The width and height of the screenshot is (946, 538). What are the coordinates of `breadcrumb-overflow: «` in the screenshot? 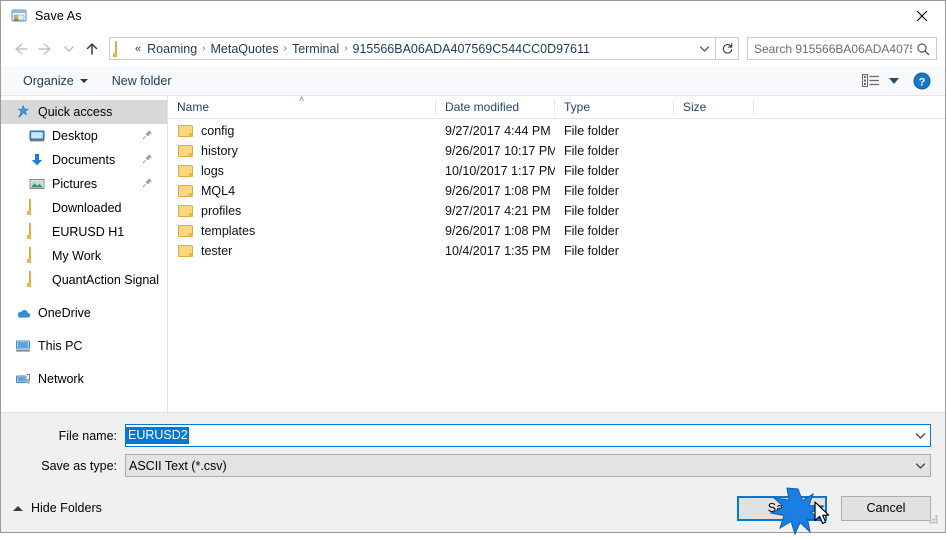 It's located at (138, 49).